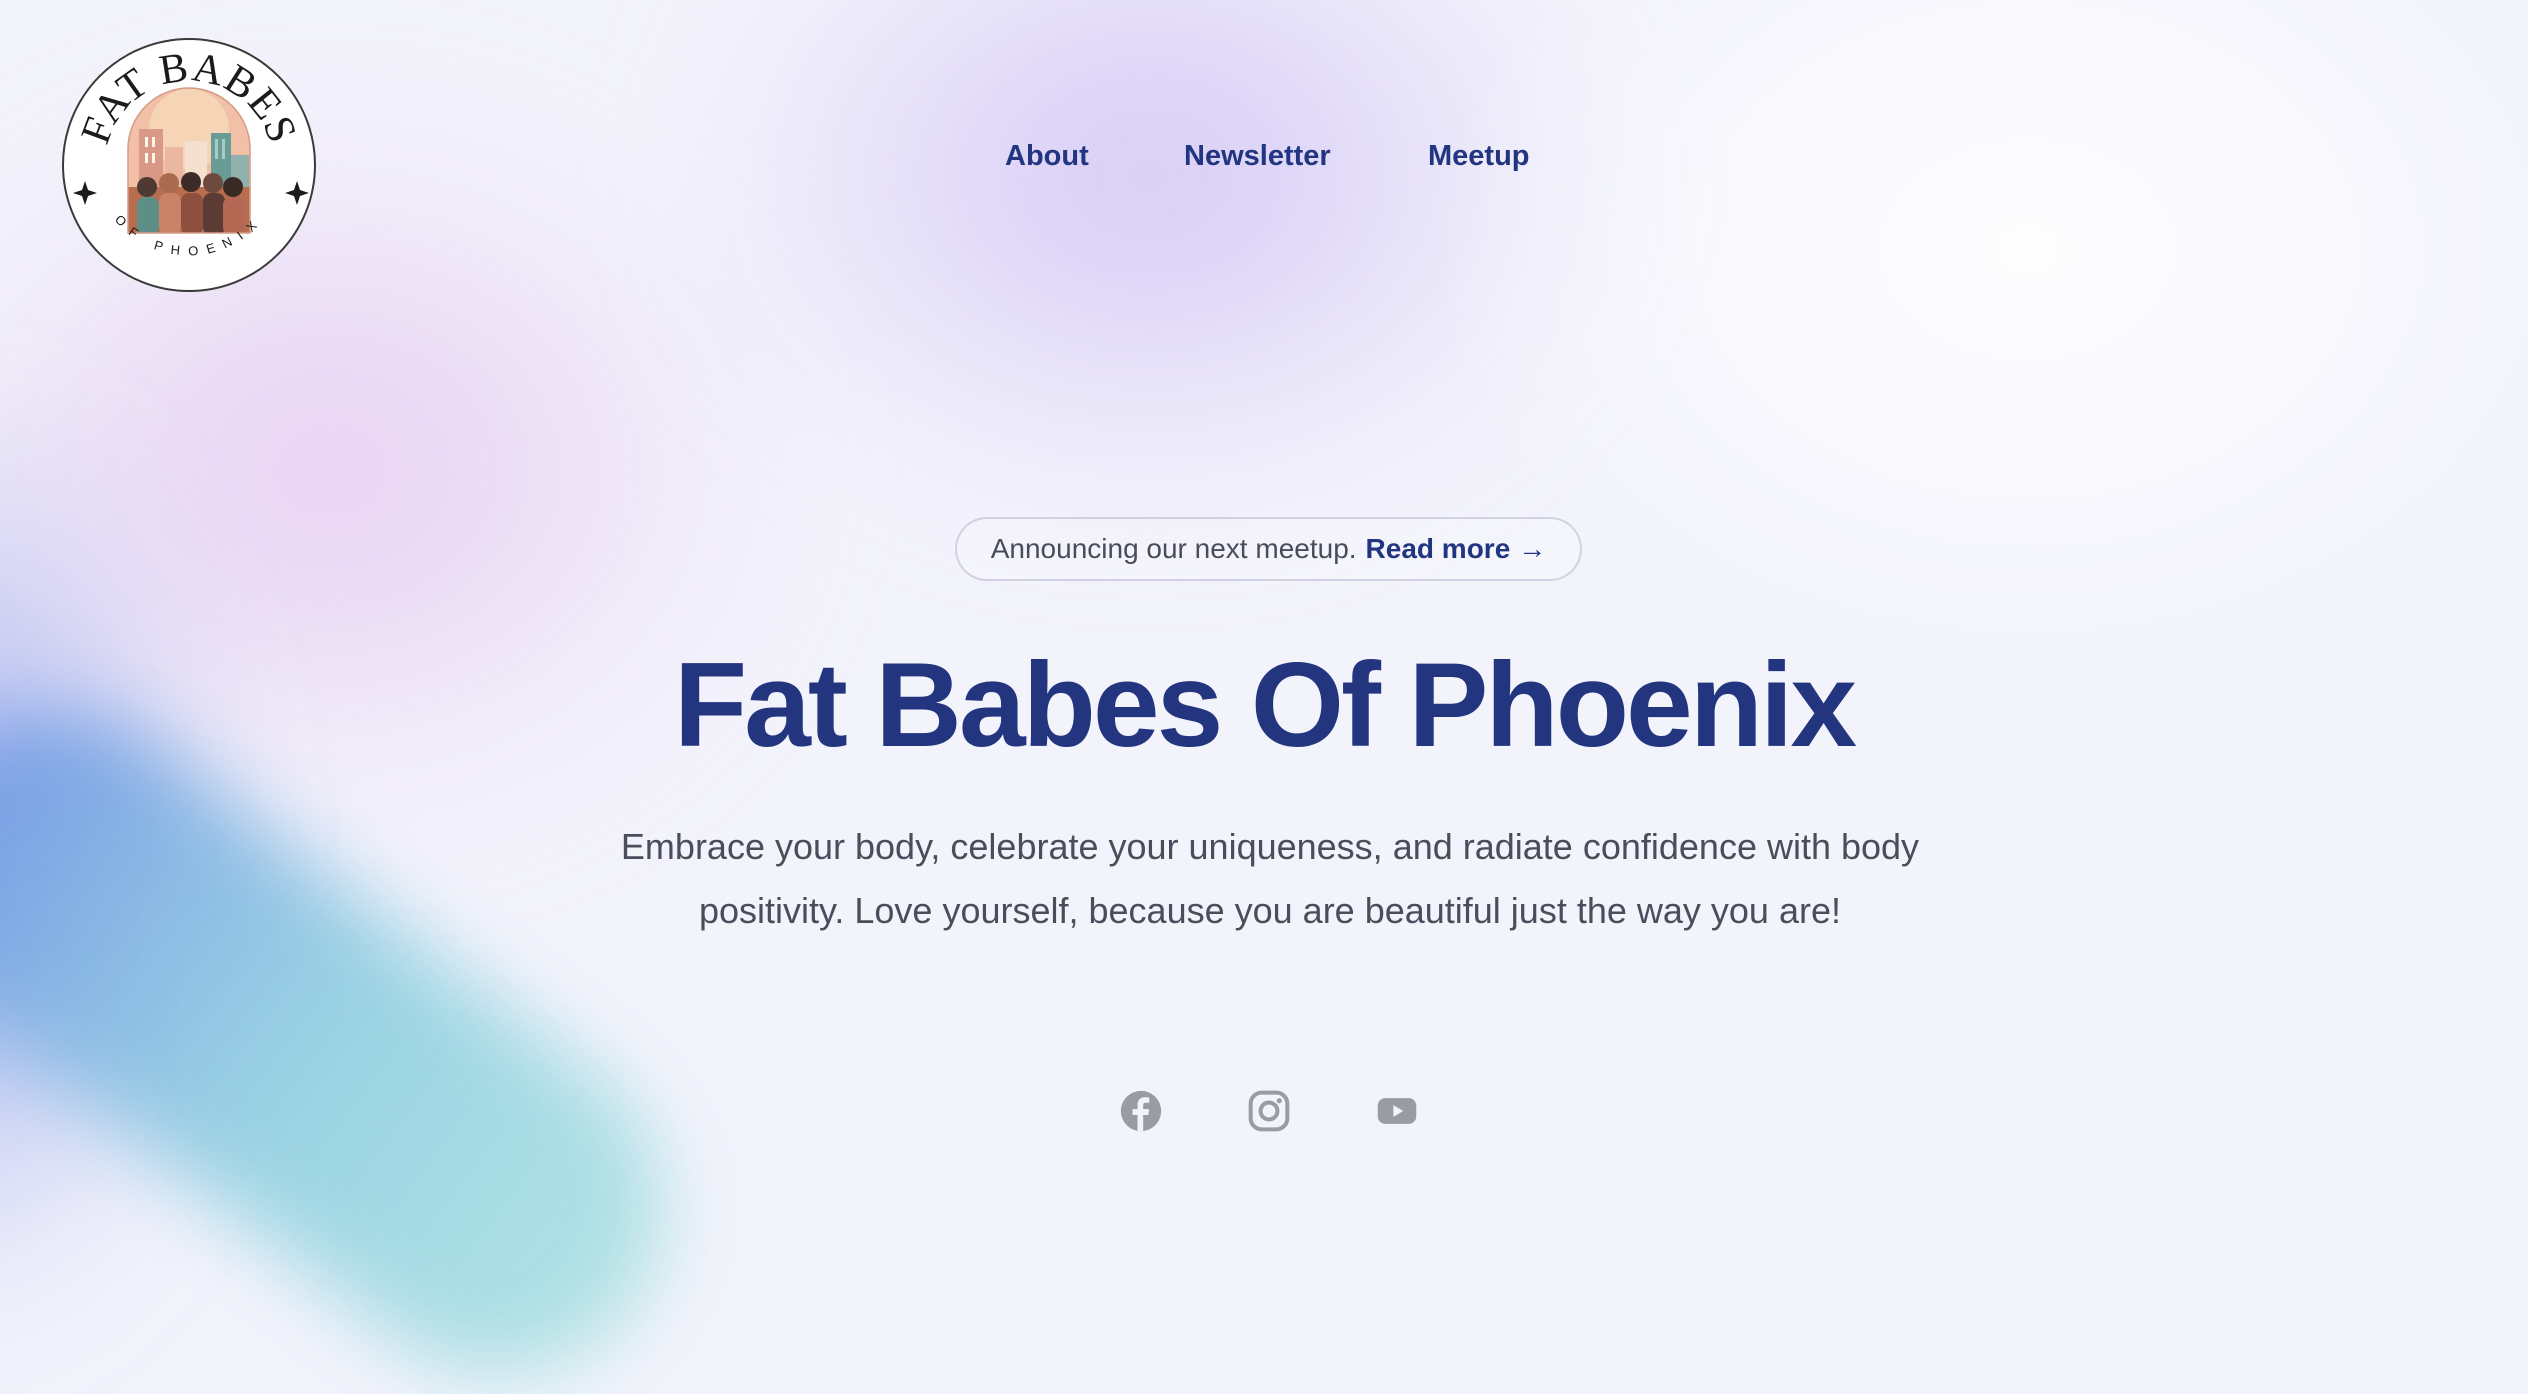 The width and height of the screenshot is (2528, 1394). I want to click on youtube-link, so click(1397, 1111).